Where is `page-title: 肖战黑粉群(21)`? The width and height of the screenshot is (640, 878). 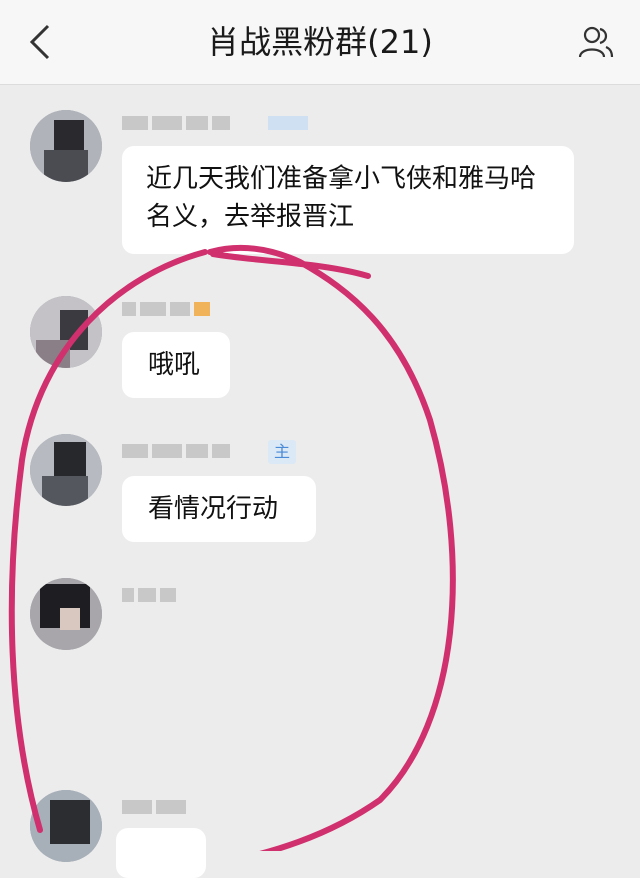 page-title: 肖战黑粉群(21) is located at coordinates (320, 42).